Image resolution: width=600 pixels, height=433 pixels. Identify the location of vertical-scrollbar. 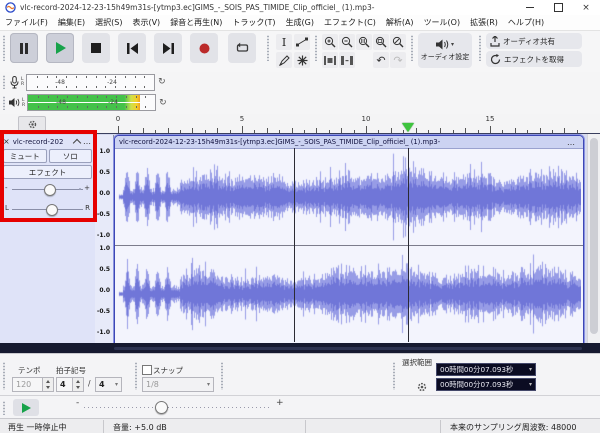
(593, 239).